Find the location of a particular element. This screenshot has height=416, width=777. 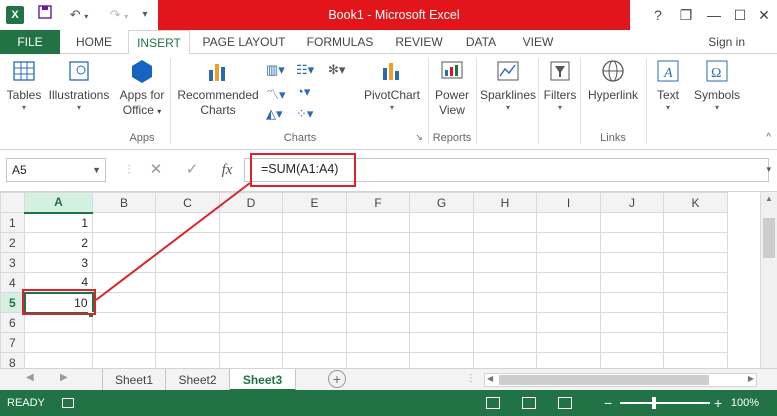

horizontal-scroll-thumb is located at coordinates (604, 380).